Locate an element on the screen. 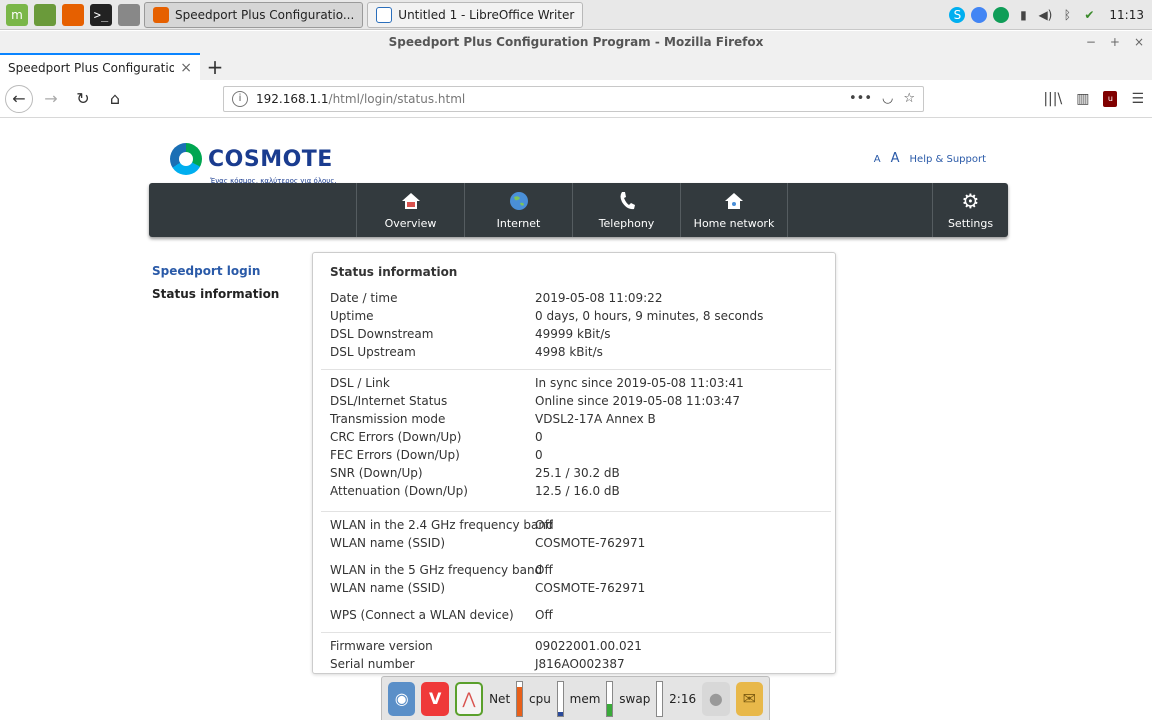  nav-internet: Internet is located at coordinates (518, 210).